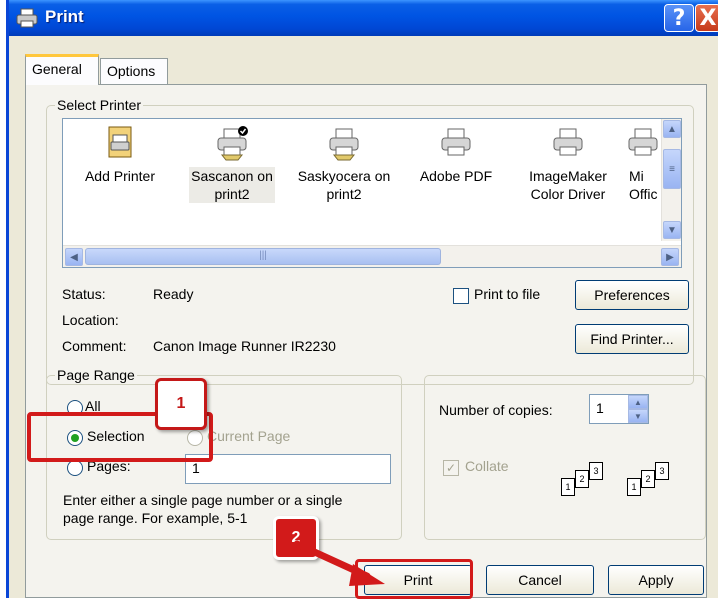 This screenshot has width=718, height=599. Describe the element at coordinates (74, 257) in the screenshot. I see `scroll-left-icon: ◀` at that location.